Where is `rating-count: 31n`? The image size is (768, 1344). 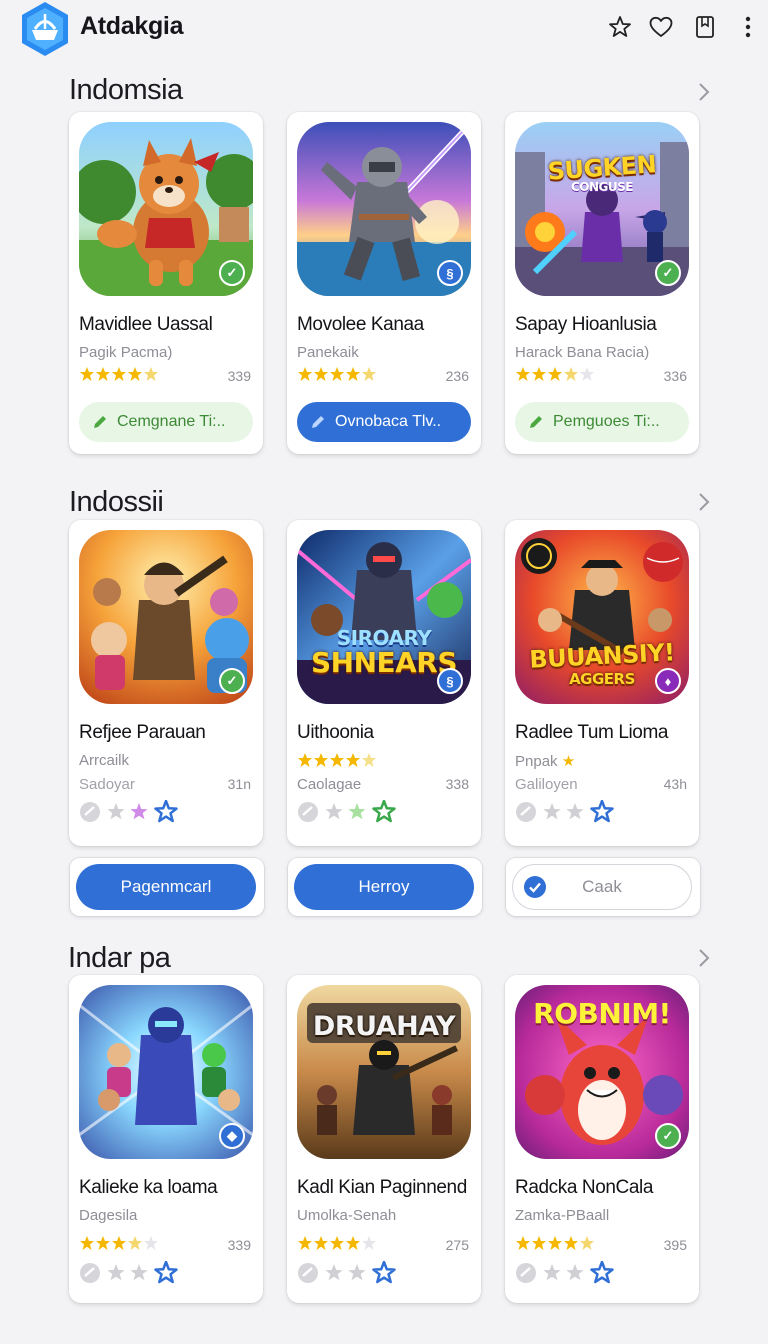 rating-count: 31n is located at coordinates (239, 784).